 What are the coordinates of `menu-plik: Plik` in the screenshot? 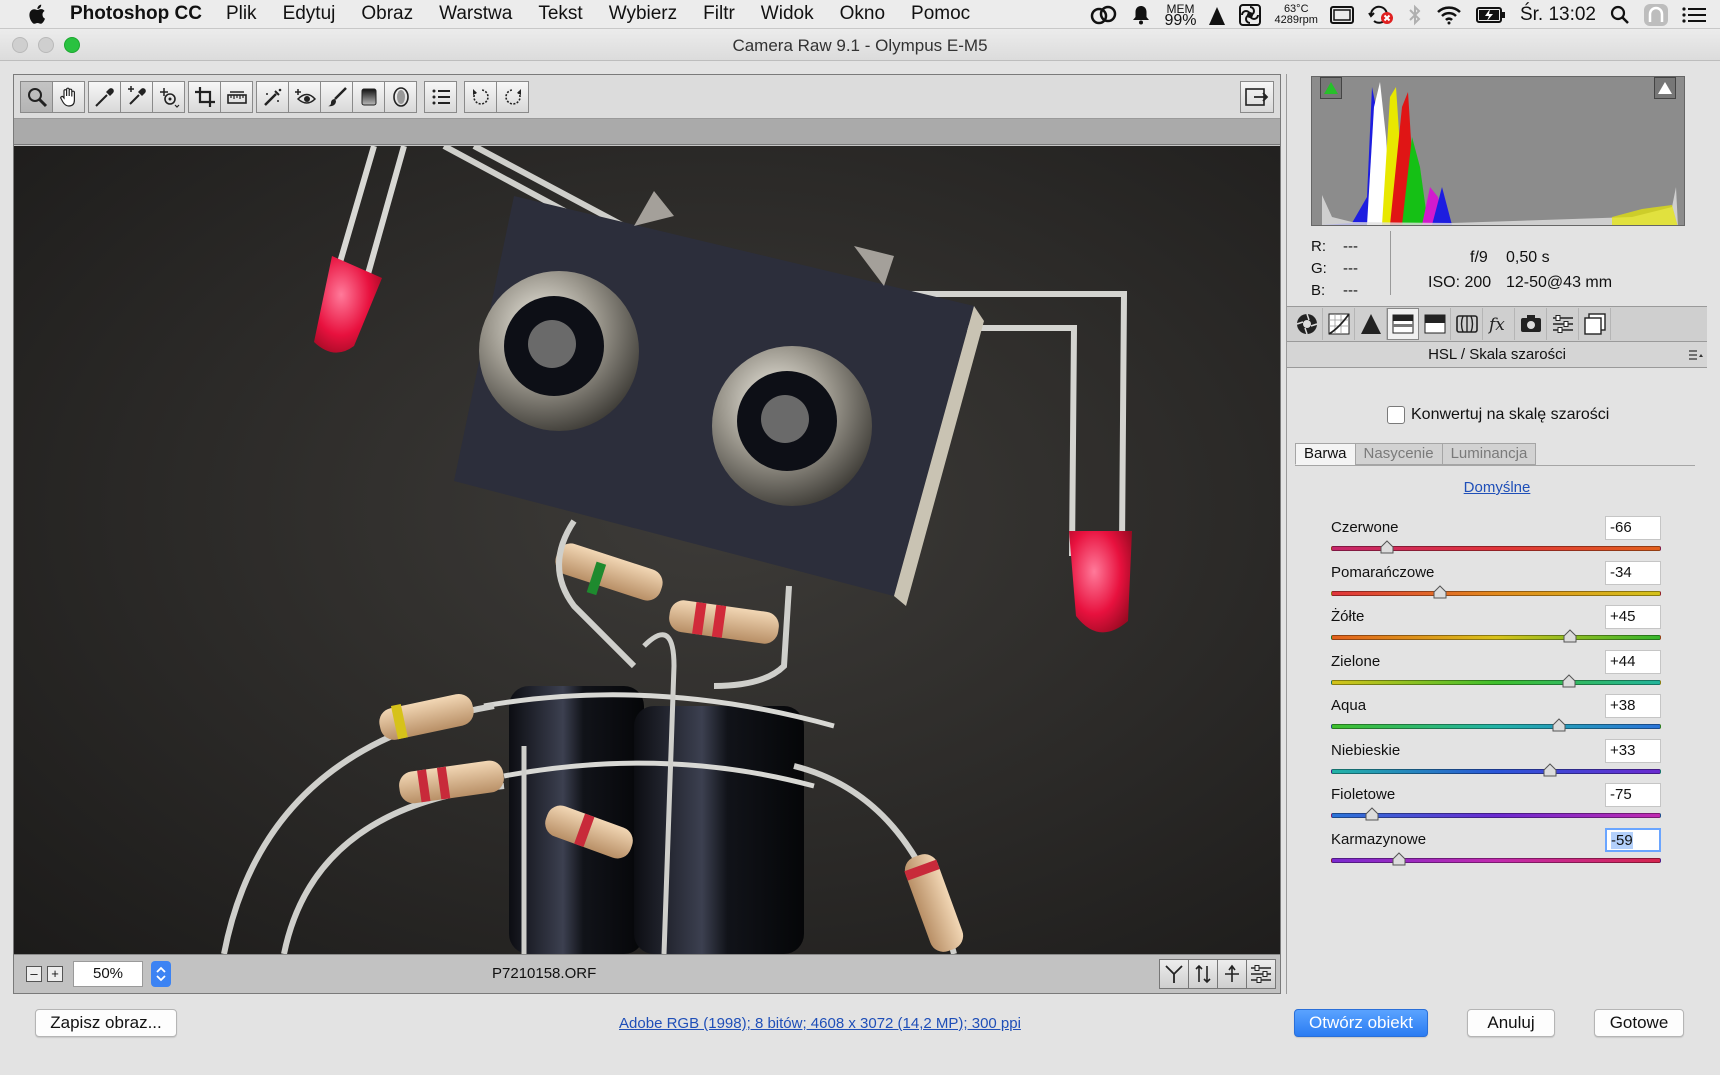 It's located at (241, 14).